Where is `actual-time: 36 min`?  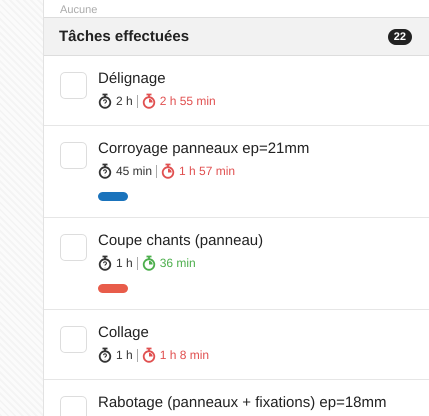
actual-time: 36 min is located at coordinates (178, 263).